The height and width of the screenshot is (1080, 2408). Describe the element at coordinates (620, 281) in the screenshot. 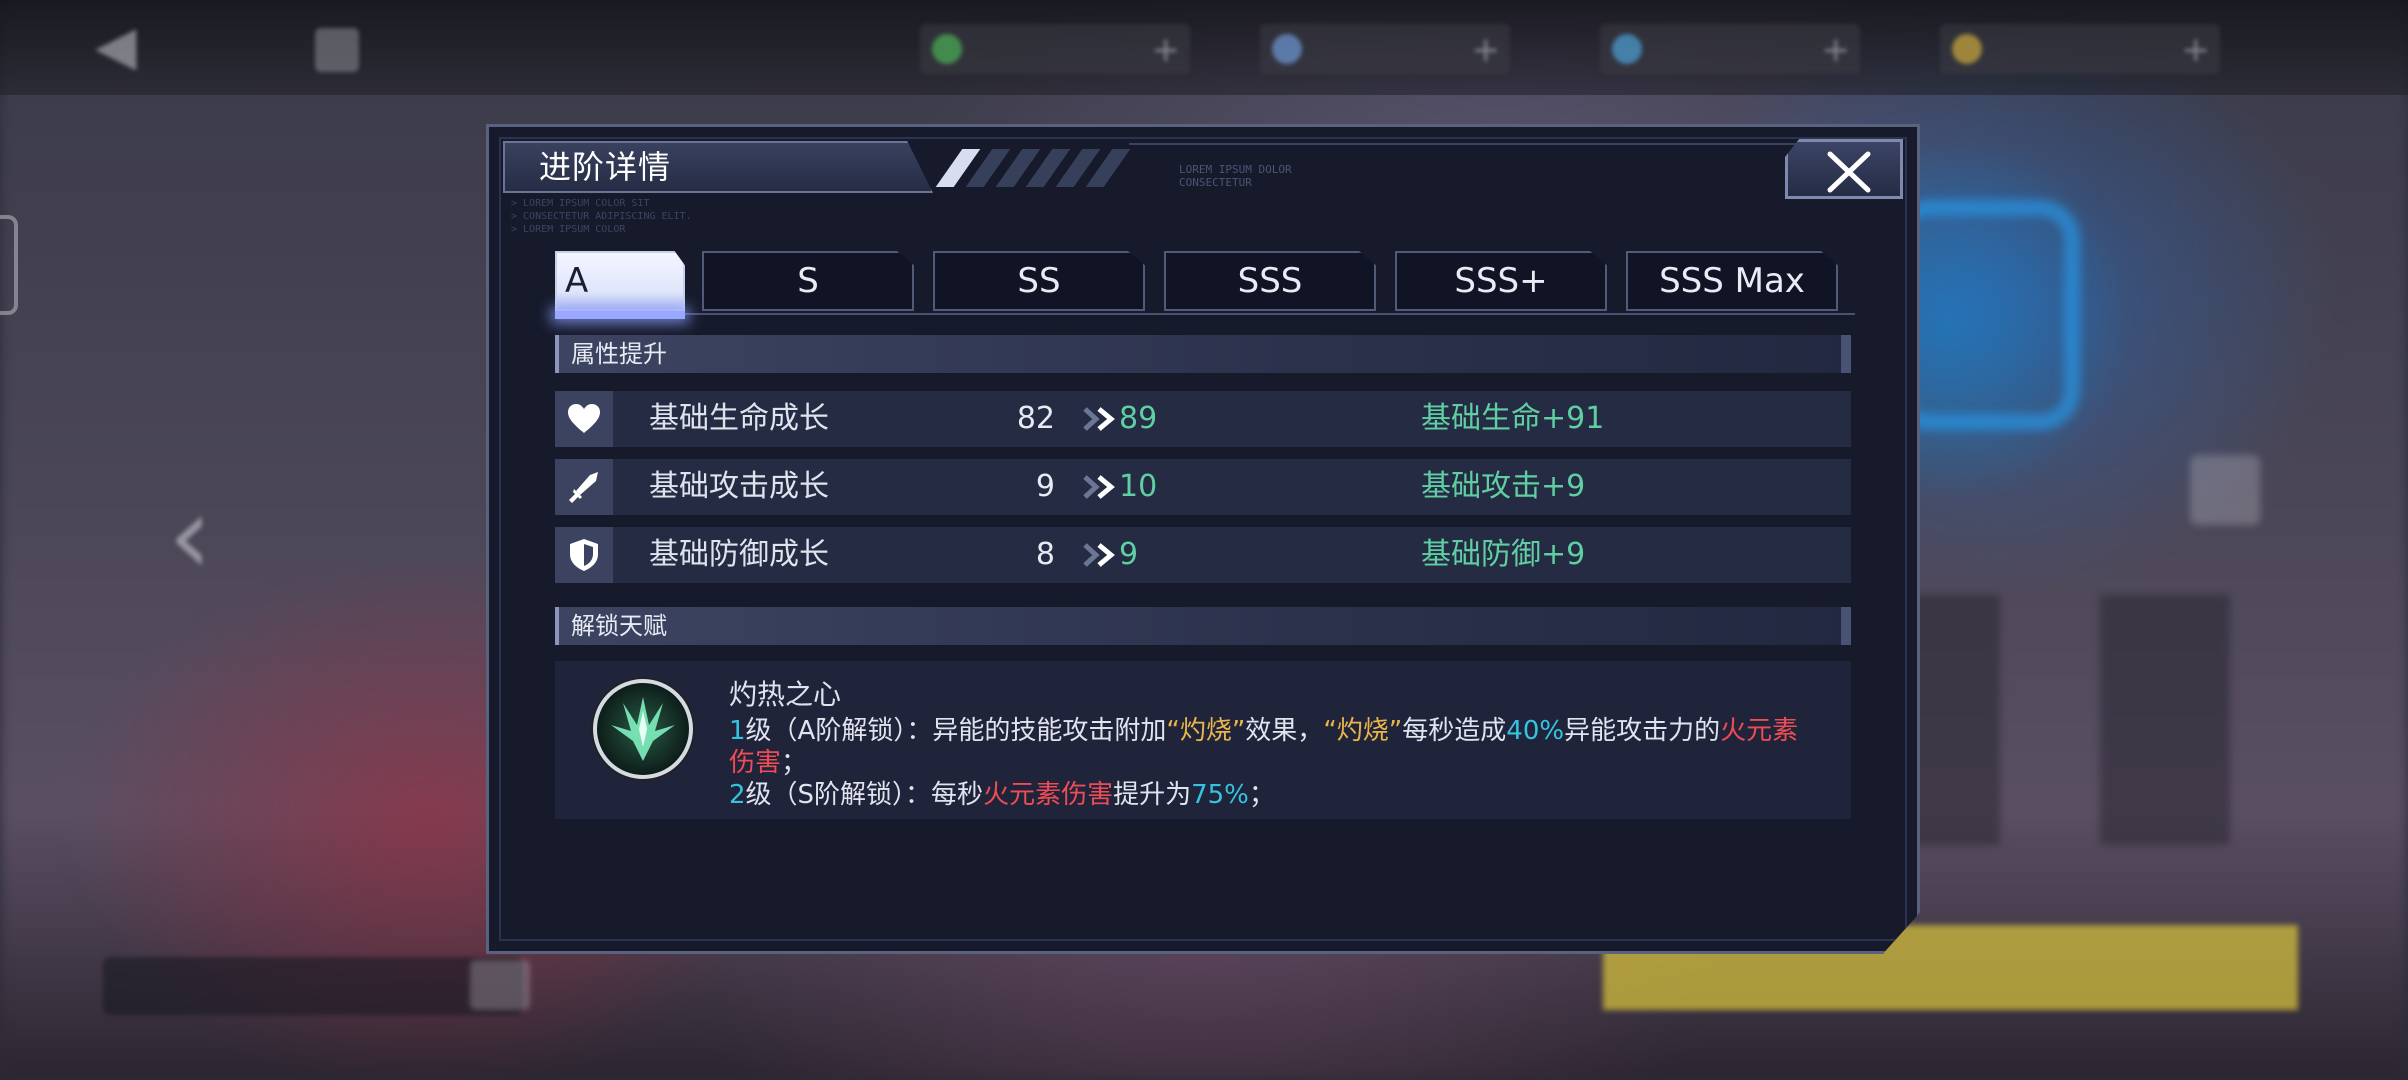

I see `tab-rank-a: A` at that location.